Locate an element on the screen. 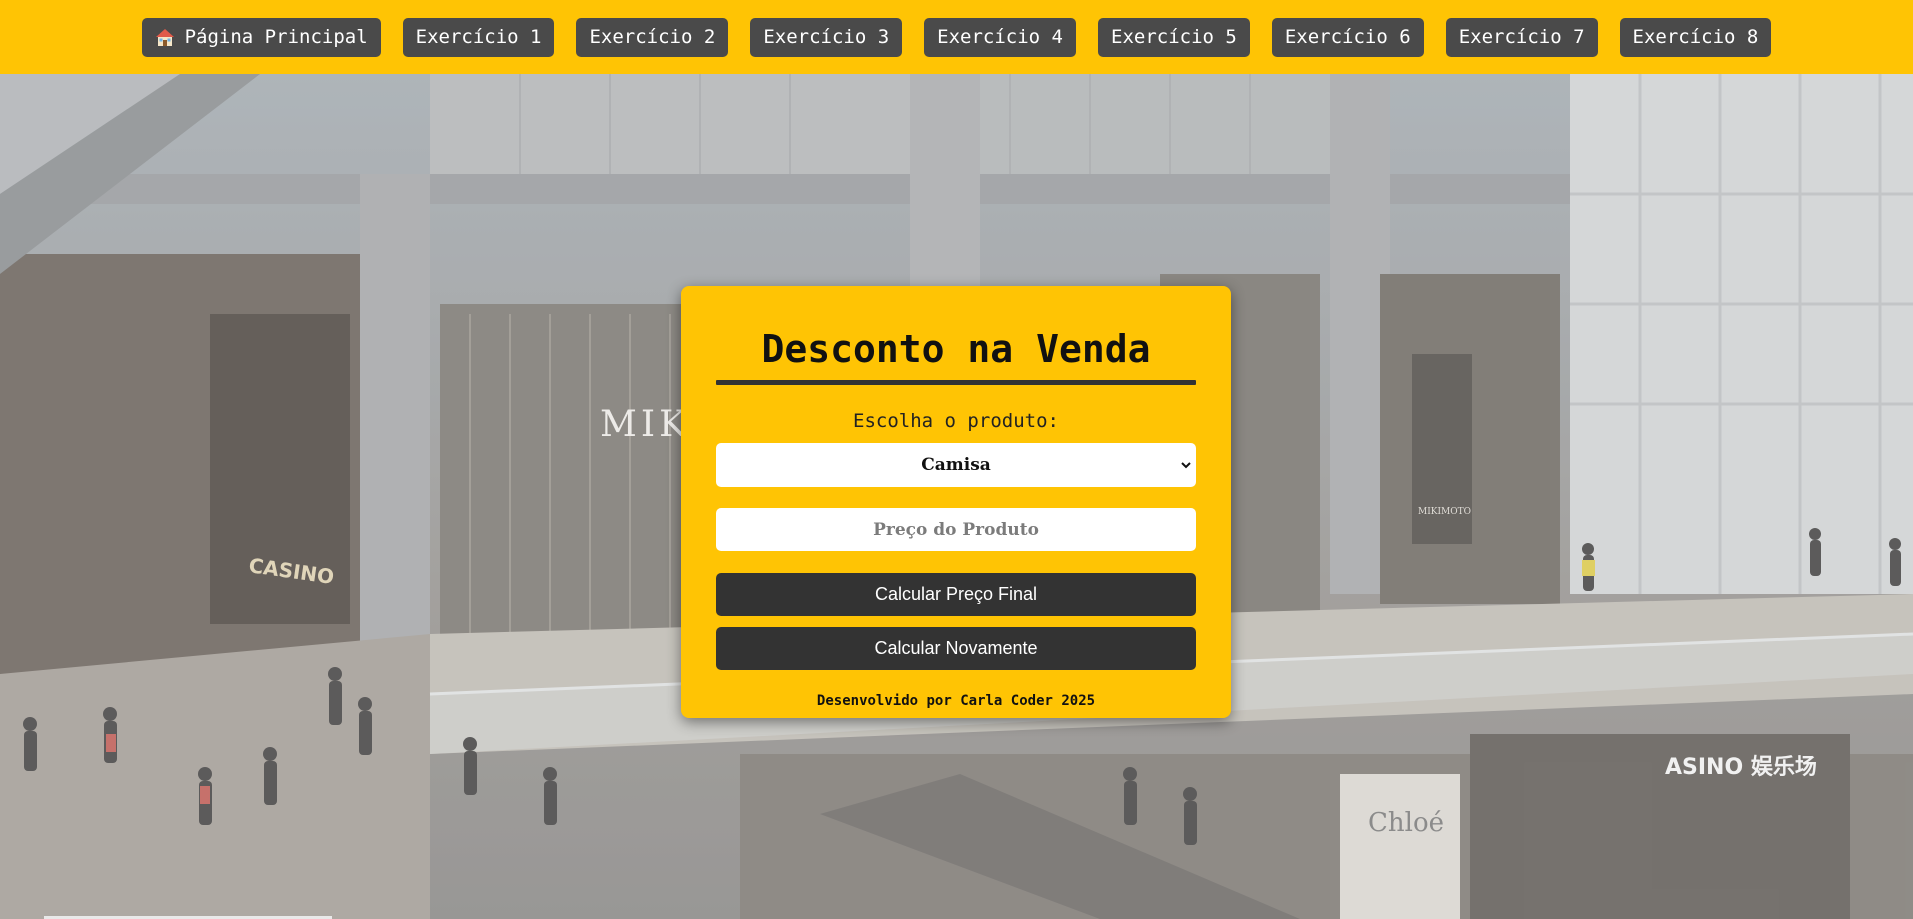  nav-exercise-6-button: Exercício 6 is located at coordinates (1347, 37).